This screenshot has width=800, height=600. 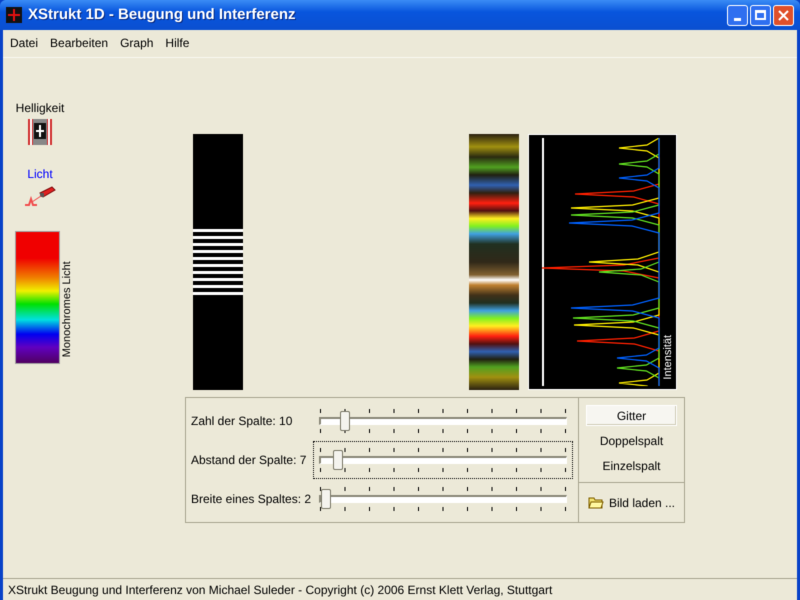 What do you see at coordinates (631, 465) in the screenshot?
I see `mode-button: Einzelspalt` at bounding box center [631, 465].